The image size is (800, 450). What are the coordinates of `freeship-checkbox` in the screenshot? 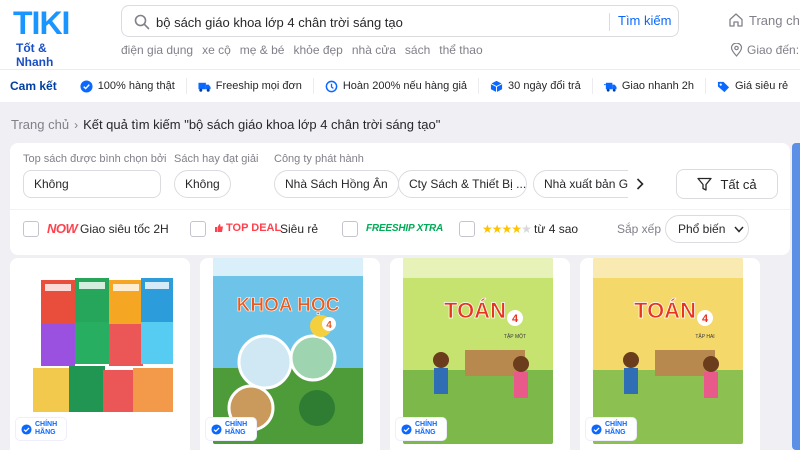 It's located at (350, 229).